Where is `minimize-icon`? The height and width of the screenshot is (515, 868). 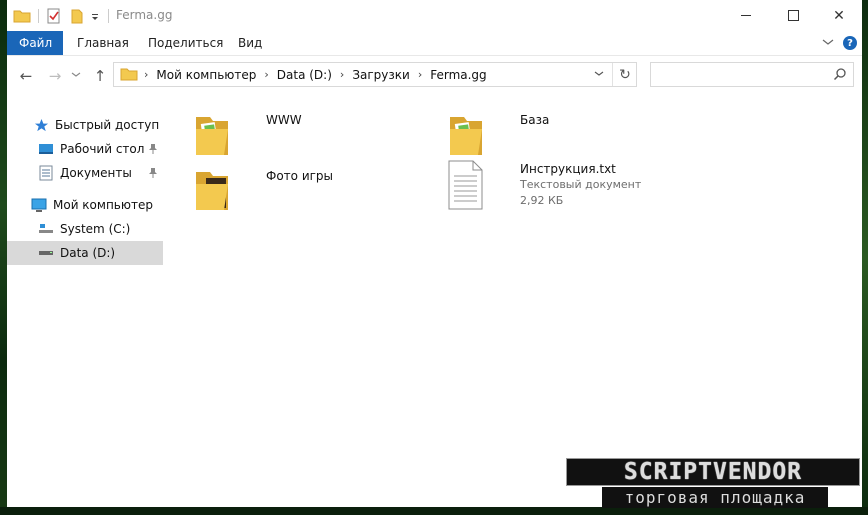 minimize-icon is located at coordinates (746, 15).